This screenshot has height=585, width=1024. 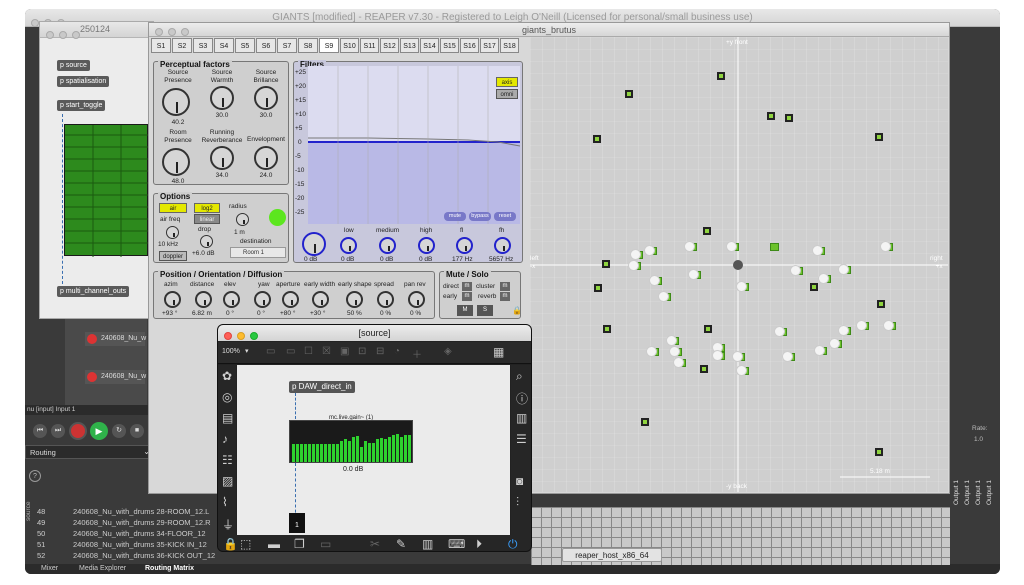 What do you see at coordinates (176, 162) in the screenshot?
I see `room-presence-knob` at bounding box center [176, 162].